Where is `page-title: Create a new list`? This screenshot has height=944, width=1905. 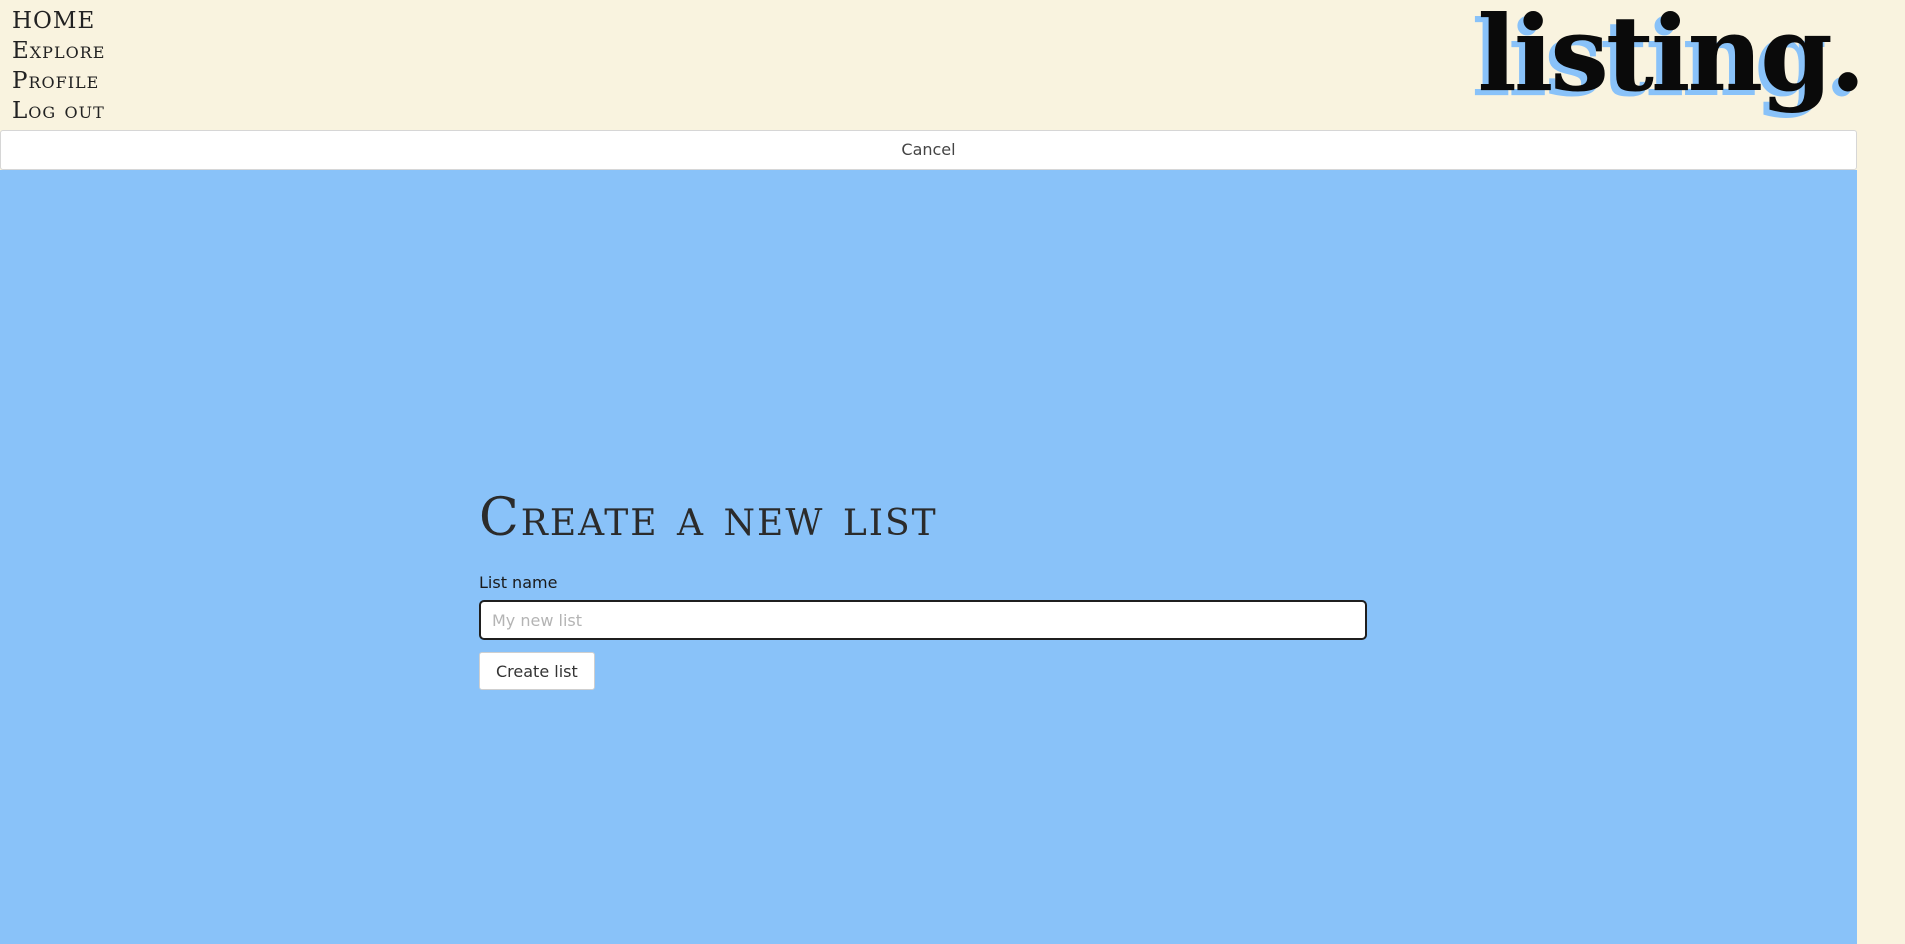
page-title: Create a new list is located at coordinates (708, 518).